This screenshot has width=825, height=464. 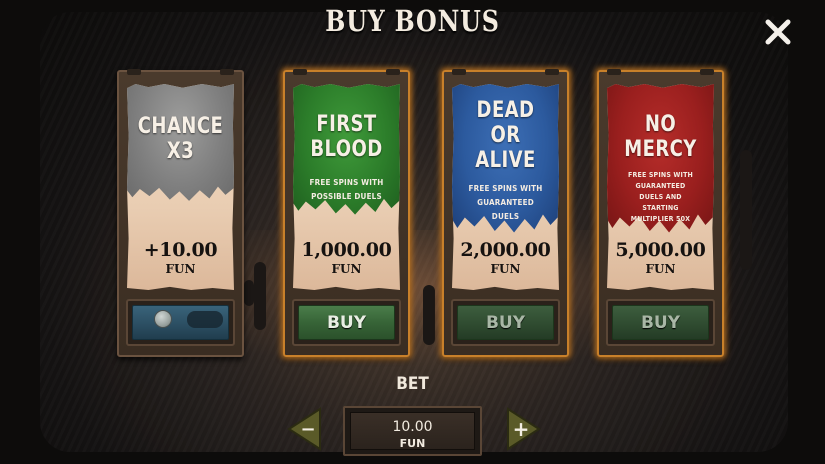 What do you see at coordinates (660, 250) in the screenshot?
I see `card-price: 5,000.00` at bounding box center [660, 250].